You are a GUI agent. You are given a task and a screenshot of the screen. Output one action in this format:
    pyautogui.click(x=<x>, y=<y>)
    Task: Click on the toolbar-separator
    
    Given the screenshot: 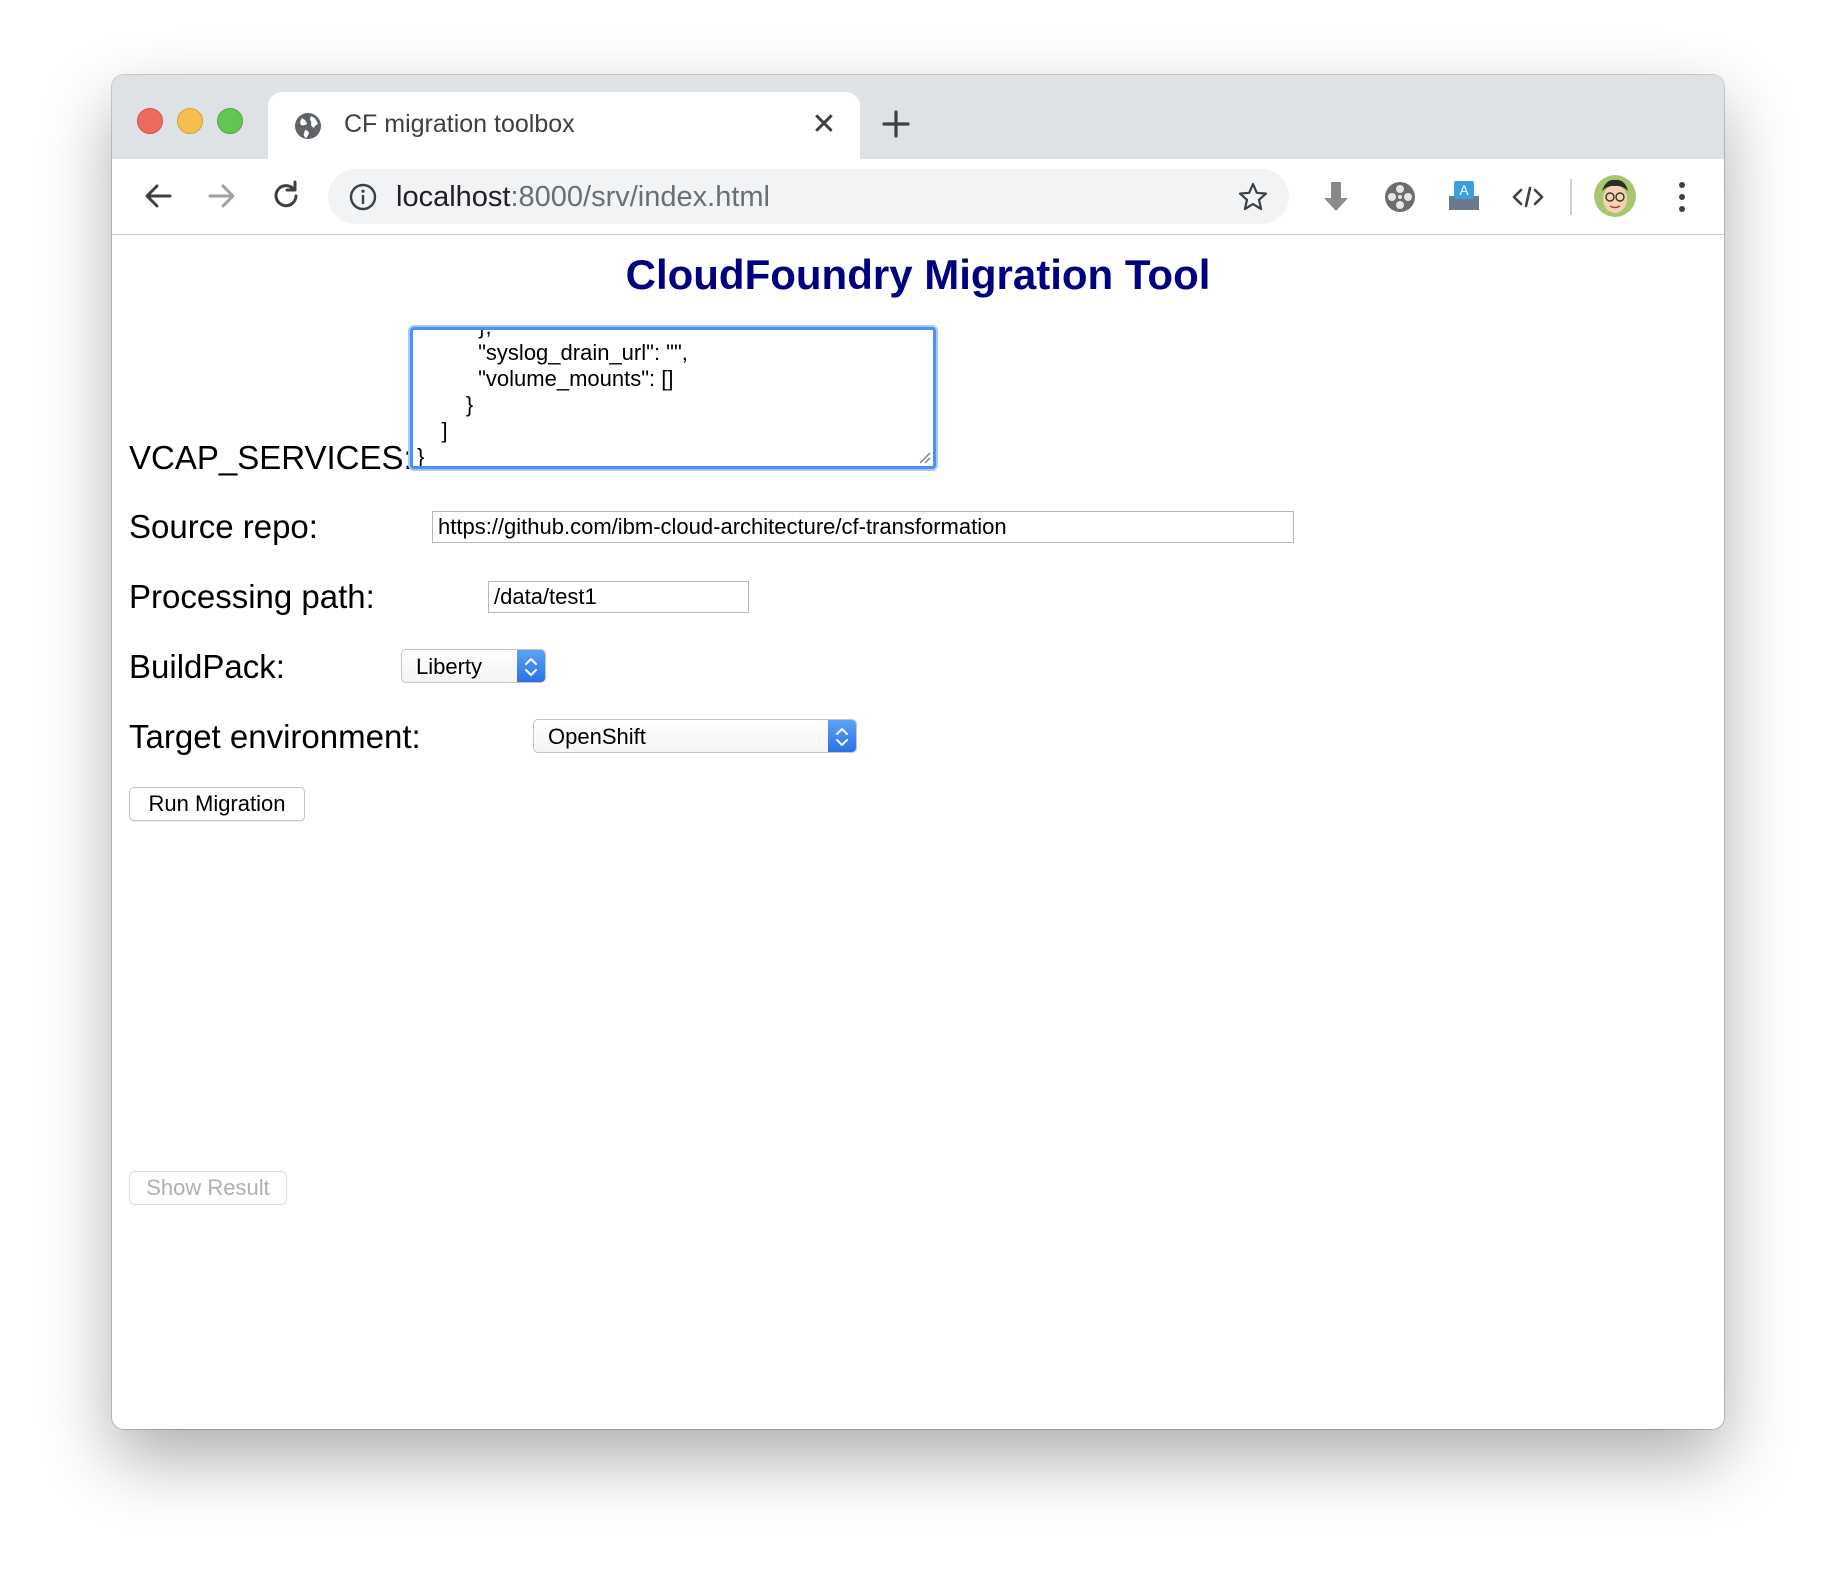 What is the action you would take?
    pyautogui.click(x=1571, y=197)
    